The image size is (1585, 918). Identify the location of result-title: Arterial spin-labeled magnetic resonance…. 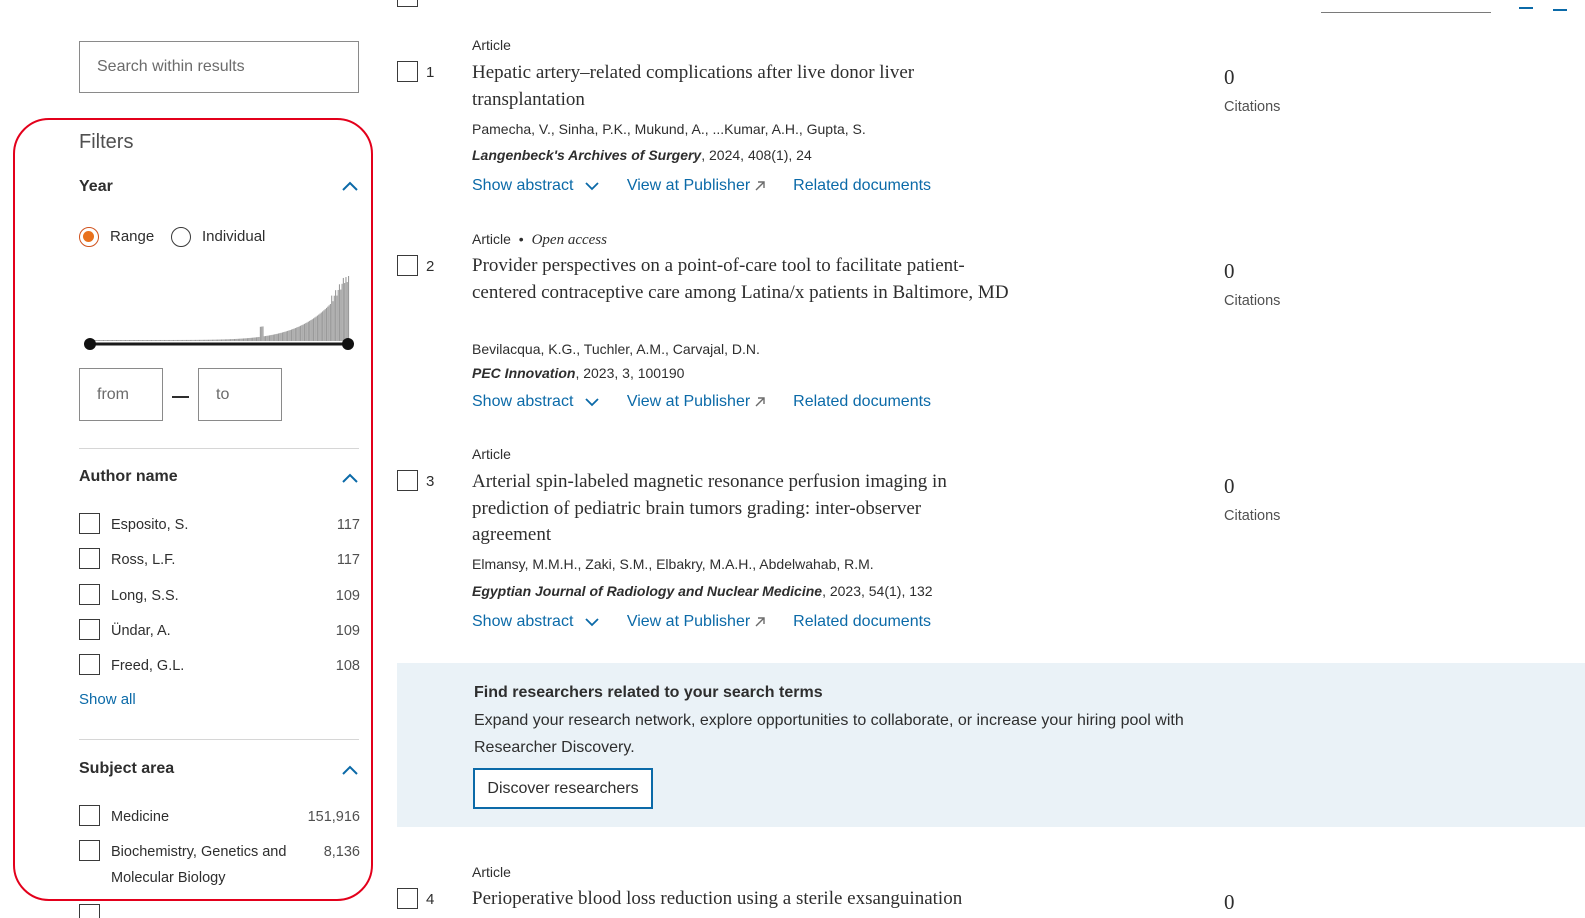
(737, 509).